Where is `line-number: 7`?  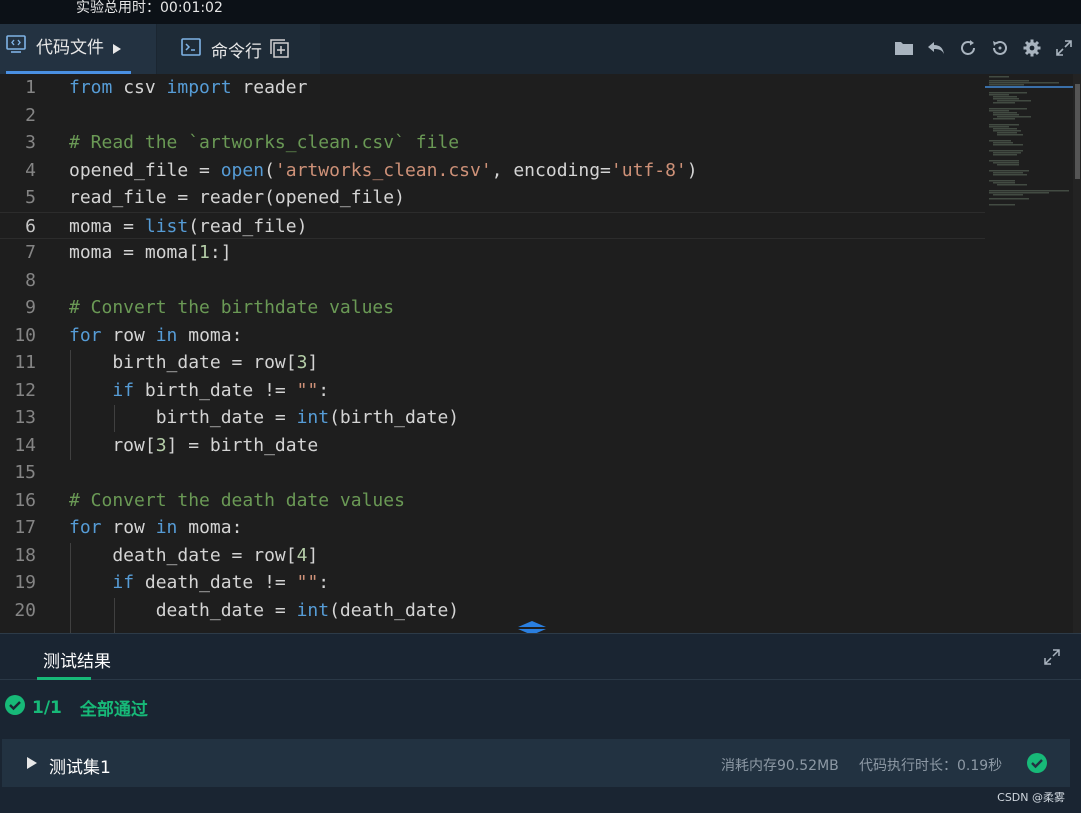 line-number: 7 is located at coordinates (30, 252).